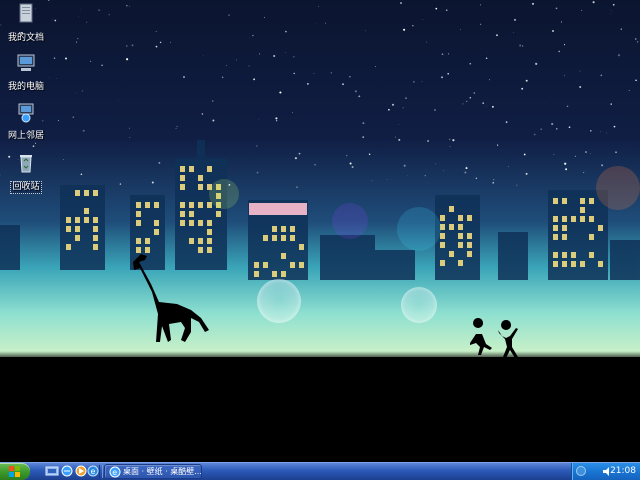 The width and height of the screenshot is (640, 480). I want to click on taskbar: e e 桌面 · 壁纸 · 桌酷壁... 21:08, so click(320, 471).